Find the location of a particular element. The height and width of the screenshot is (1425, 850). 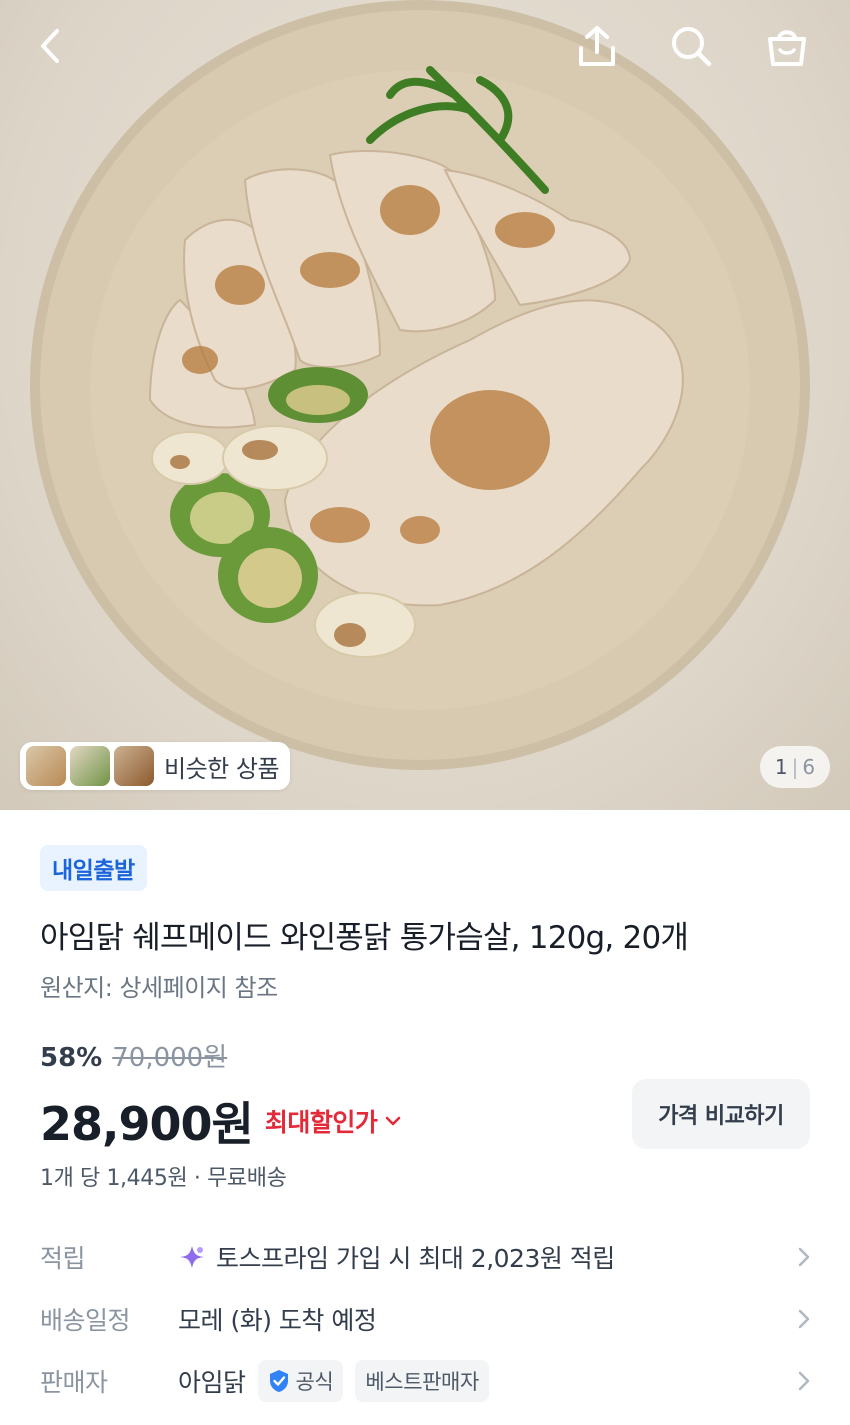

best-seller-tag: 베스트판매자 is located at coordinates (422, 1381).